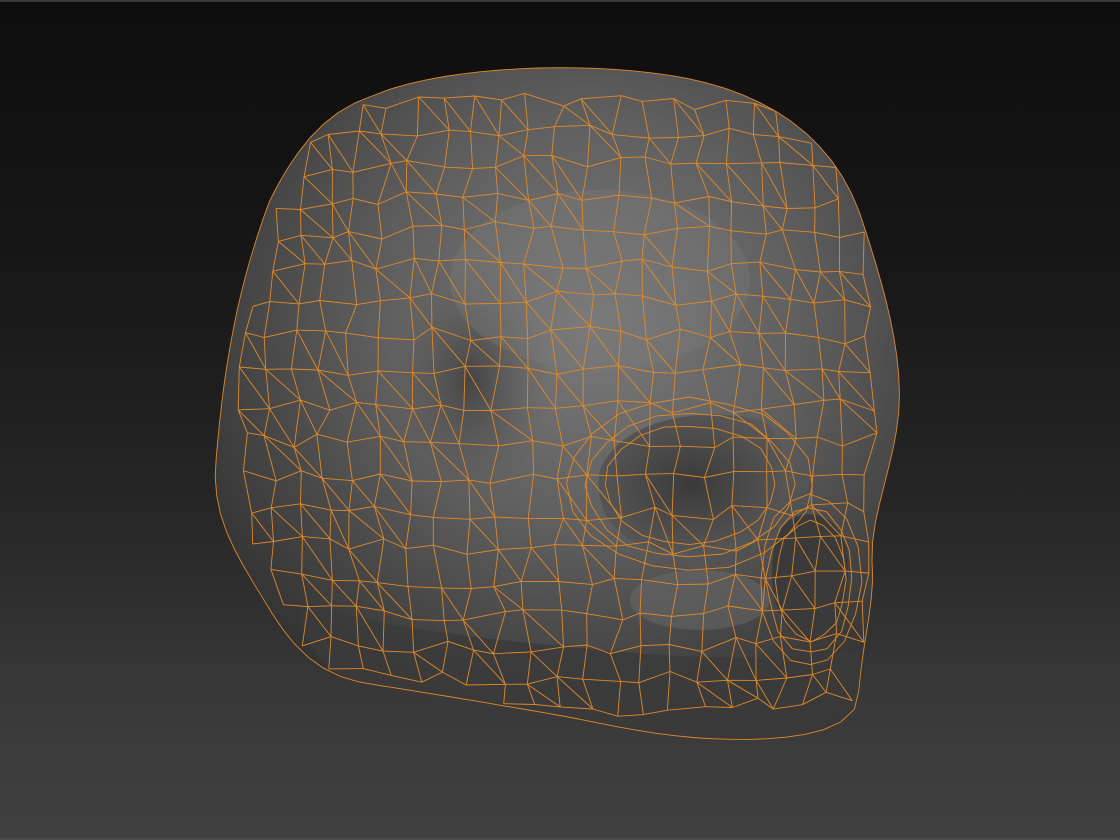 The width and height of the screenshot is (1120, 840). Describe the element at coordinates (700, 600) in the screenshot. I see `cheekbone` at that location.